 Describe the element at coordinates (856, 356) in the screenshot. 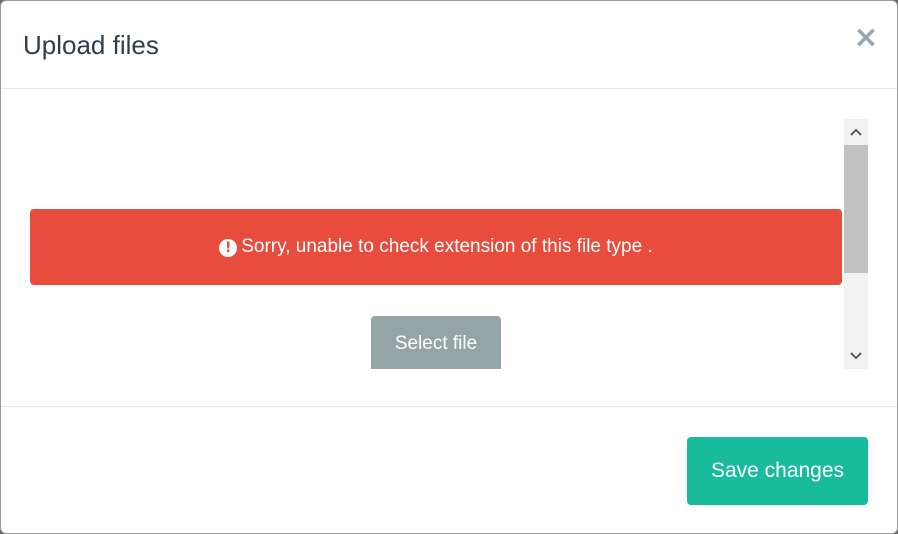

I see `scroll-down-arrow-icon` at that location.